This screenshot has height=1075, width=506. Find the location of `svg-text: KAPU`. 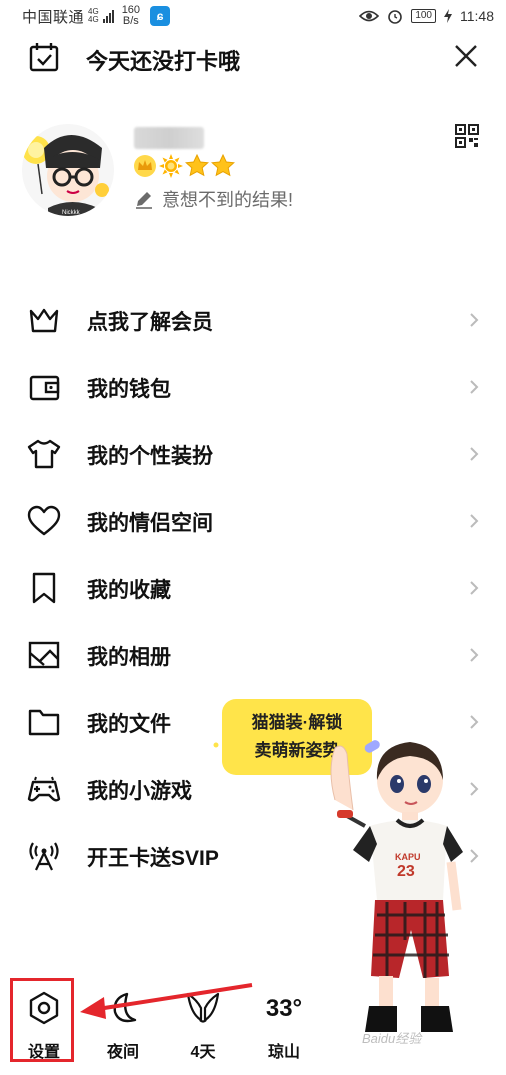

svg-text: KAPU is located at coordinates (408, 857).